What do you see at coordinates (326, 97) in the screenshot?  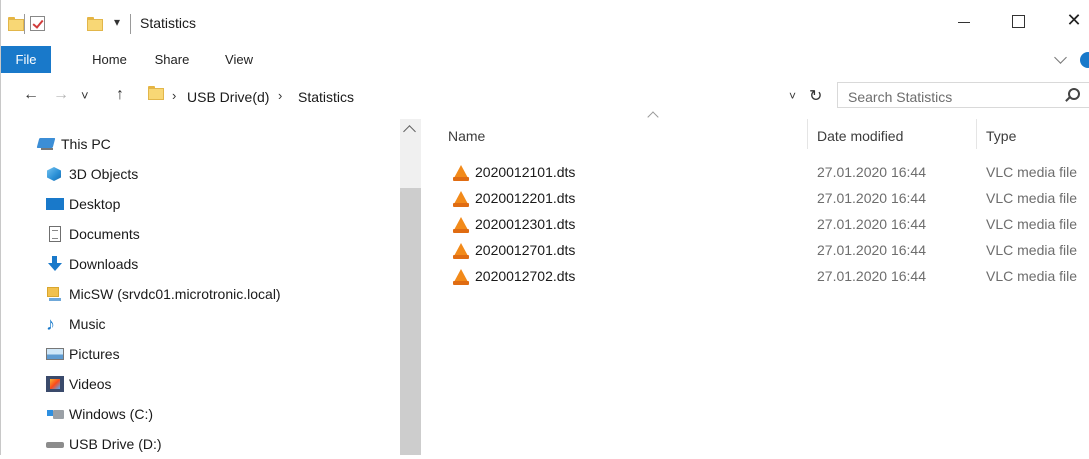 I see `breadcrumb-statistics: Statistics` at bounding box center [326, 97].